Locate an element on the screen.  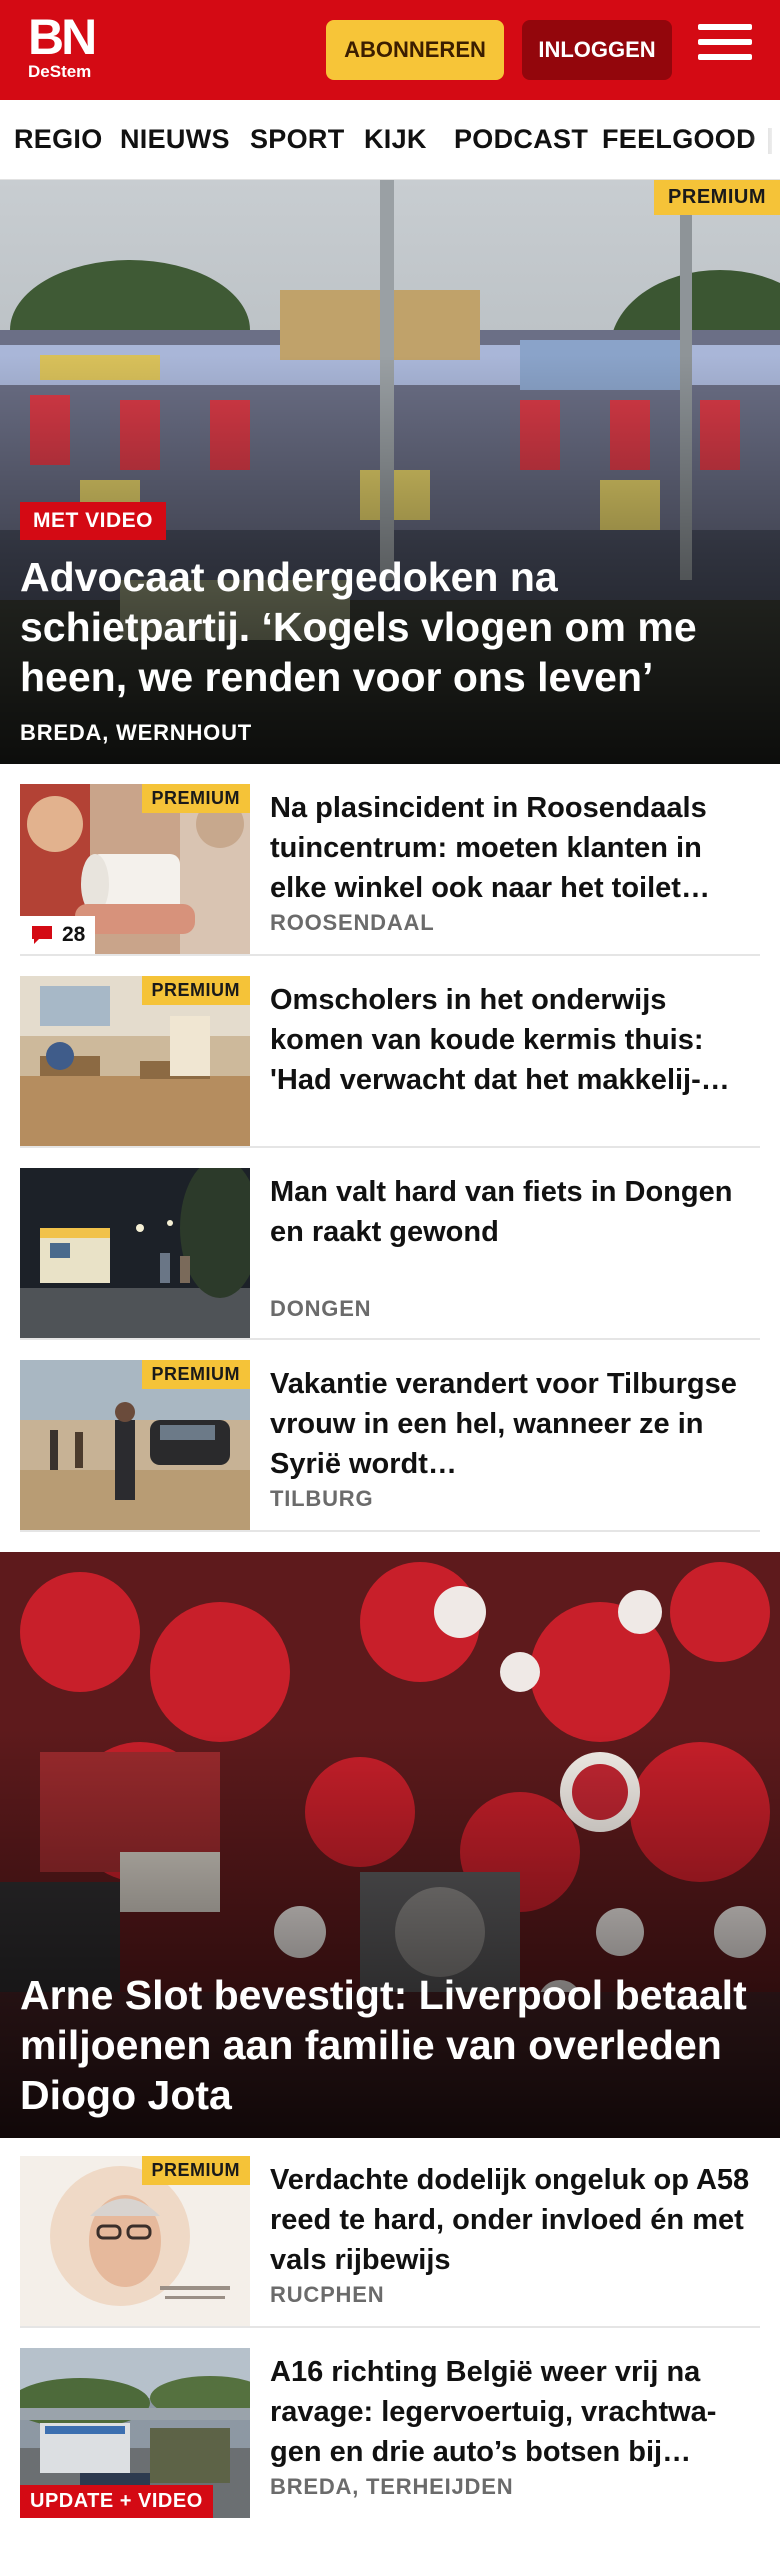
article-thumbnail: PREMIUM 28 is located at coordinates (135, 869).